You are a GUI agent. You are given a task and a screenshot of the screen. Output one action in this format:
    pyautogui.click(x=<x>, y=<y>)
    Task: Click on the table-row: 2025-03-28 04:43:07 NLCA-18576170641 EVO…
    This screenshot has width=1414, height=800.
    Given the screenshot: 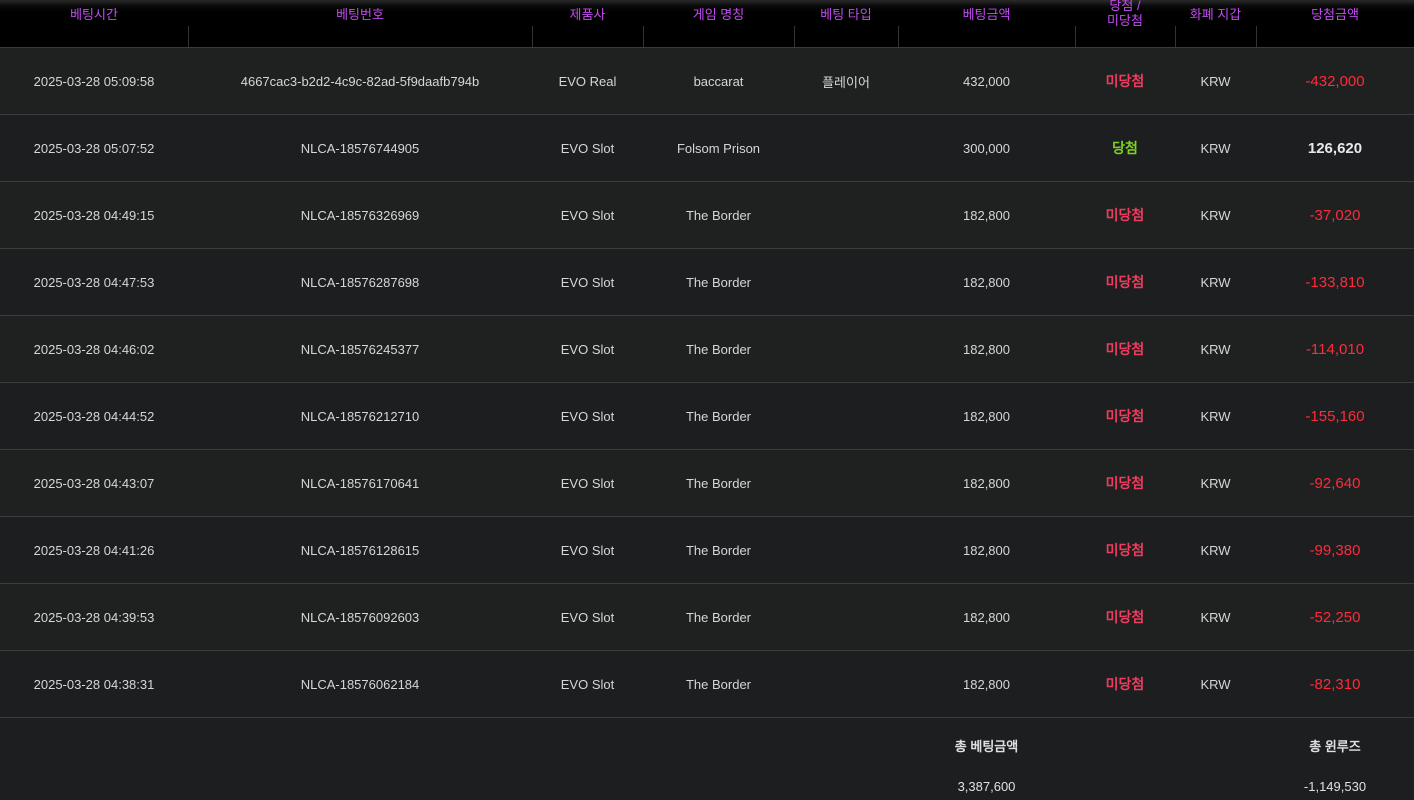 What is the action you would take?
    pyautogui.click(x=707, y=483)
    